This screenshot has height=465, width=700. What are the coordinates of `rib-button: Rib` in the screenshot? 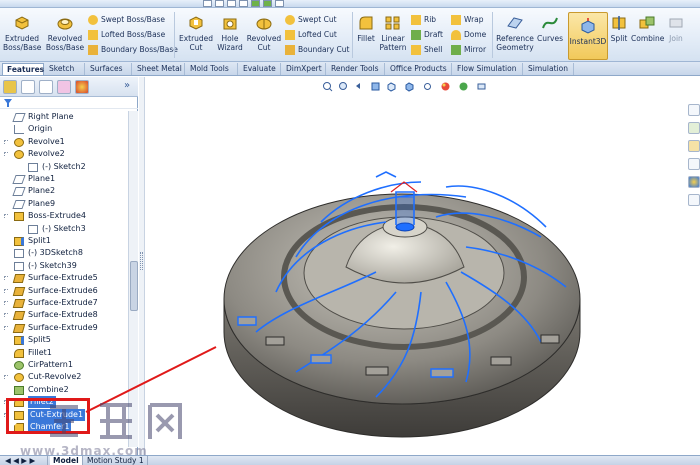 It's located at (423, 20).